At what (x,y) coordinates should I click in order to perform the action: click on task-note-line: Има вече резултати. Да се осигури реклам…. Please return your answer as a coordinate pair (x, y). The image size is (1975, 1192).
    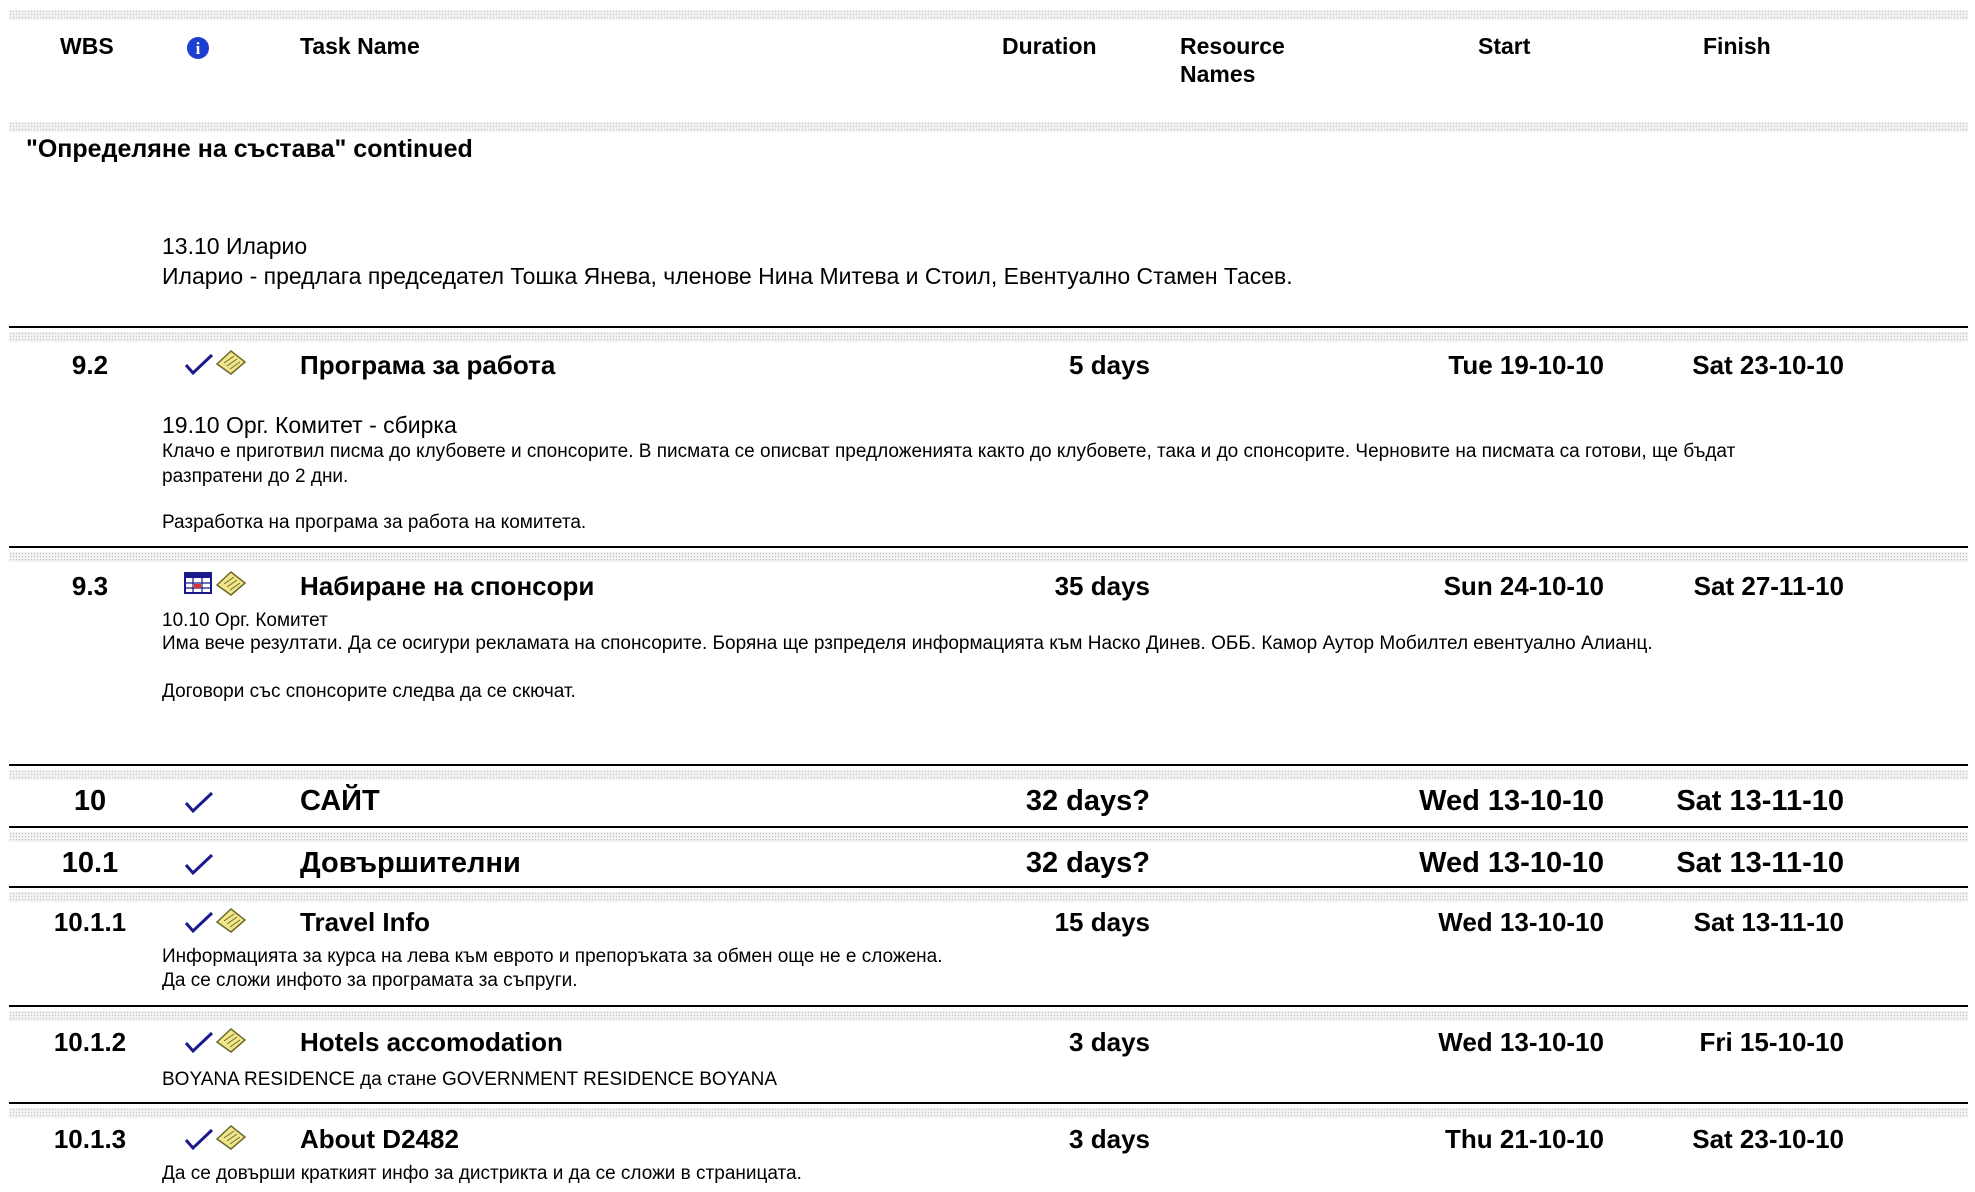
    Looking at the image, I should click on (907, 643).